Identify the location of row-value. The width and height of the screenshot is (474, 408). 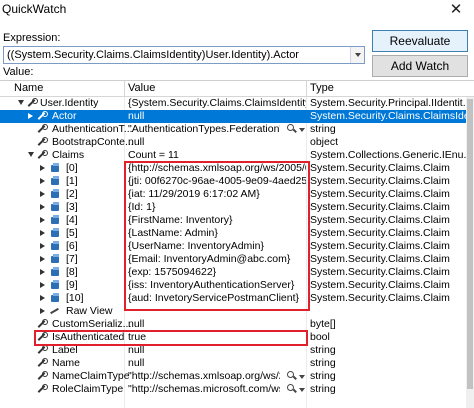
(217, 311).